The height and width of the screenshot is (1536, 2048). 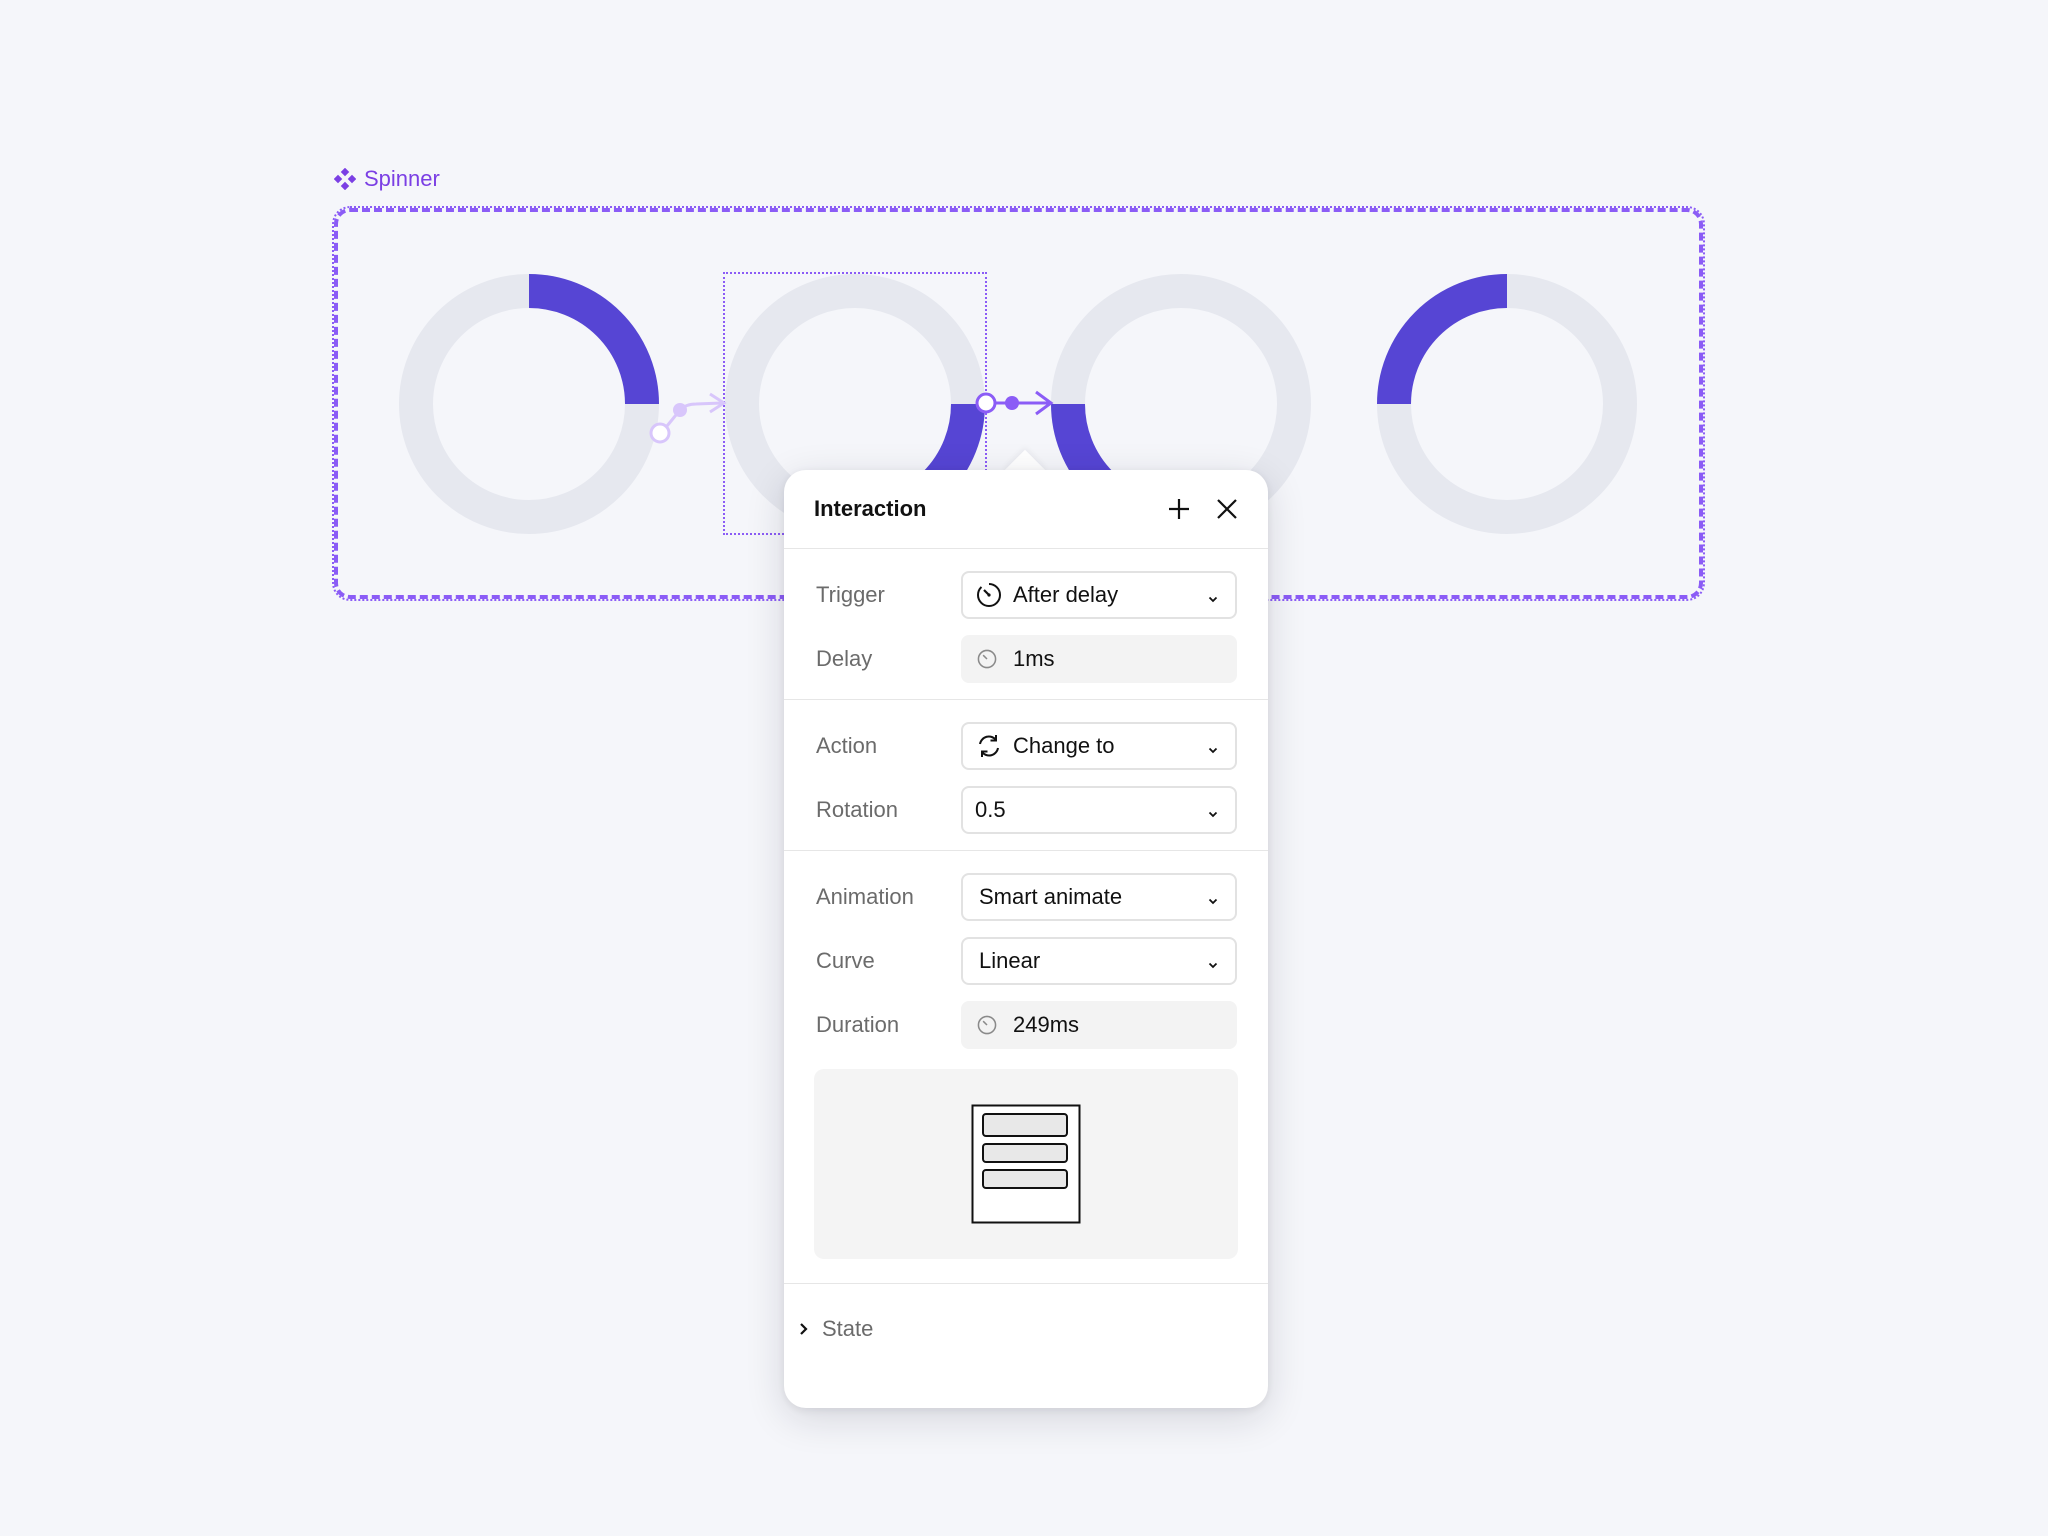 What do you see at coordinates (857, 809) in the screenshot?
I see `rotation-label: Rotation` at bounding box center [857, 809].